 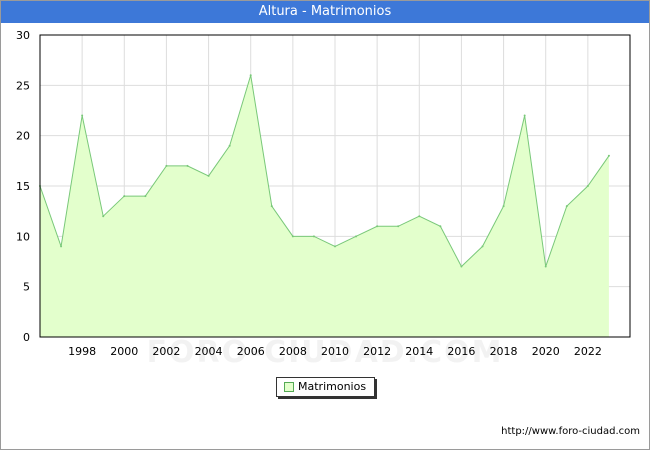 I want to click on x-tick-label: 2022, so click(x=588, y=351).